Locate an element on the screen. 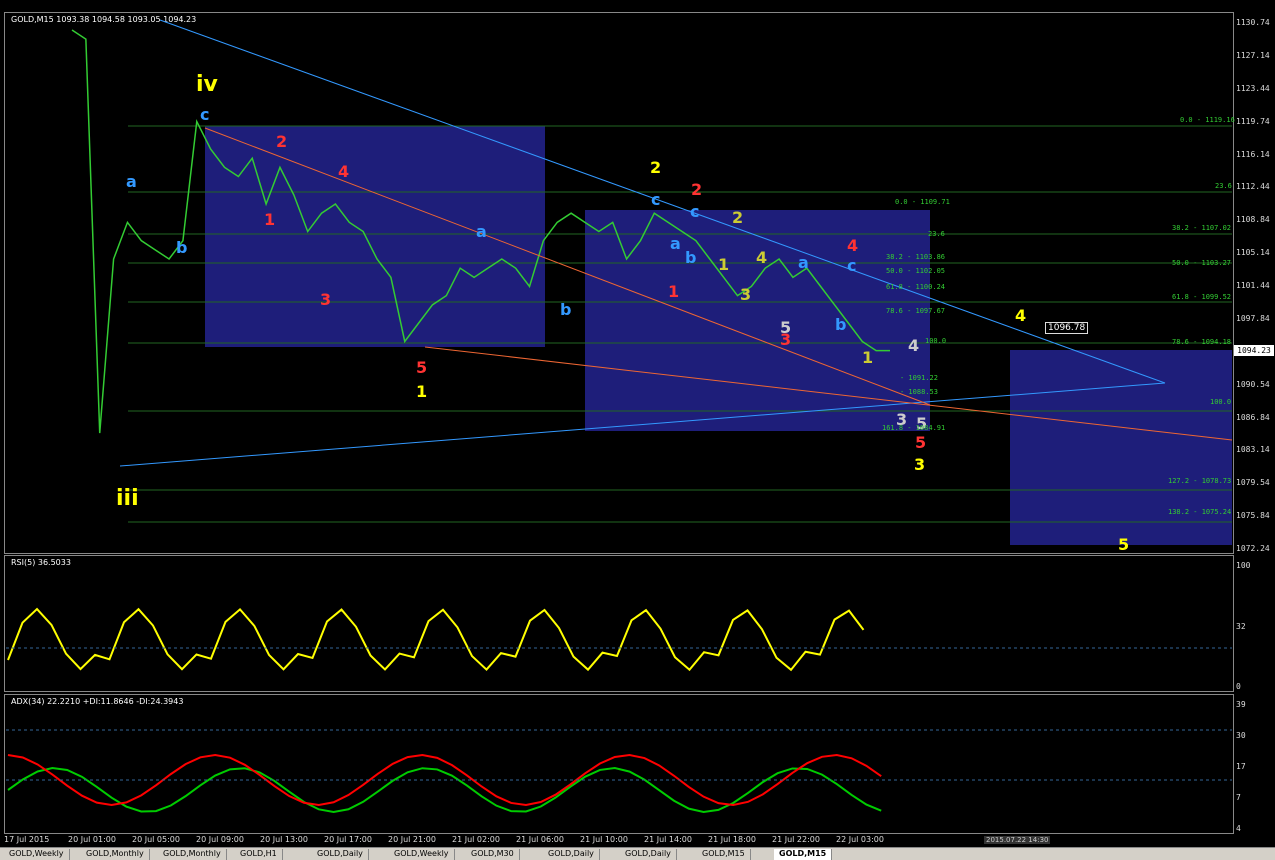  axis-tick-label: 17 is located at coordinates (1241, 766).